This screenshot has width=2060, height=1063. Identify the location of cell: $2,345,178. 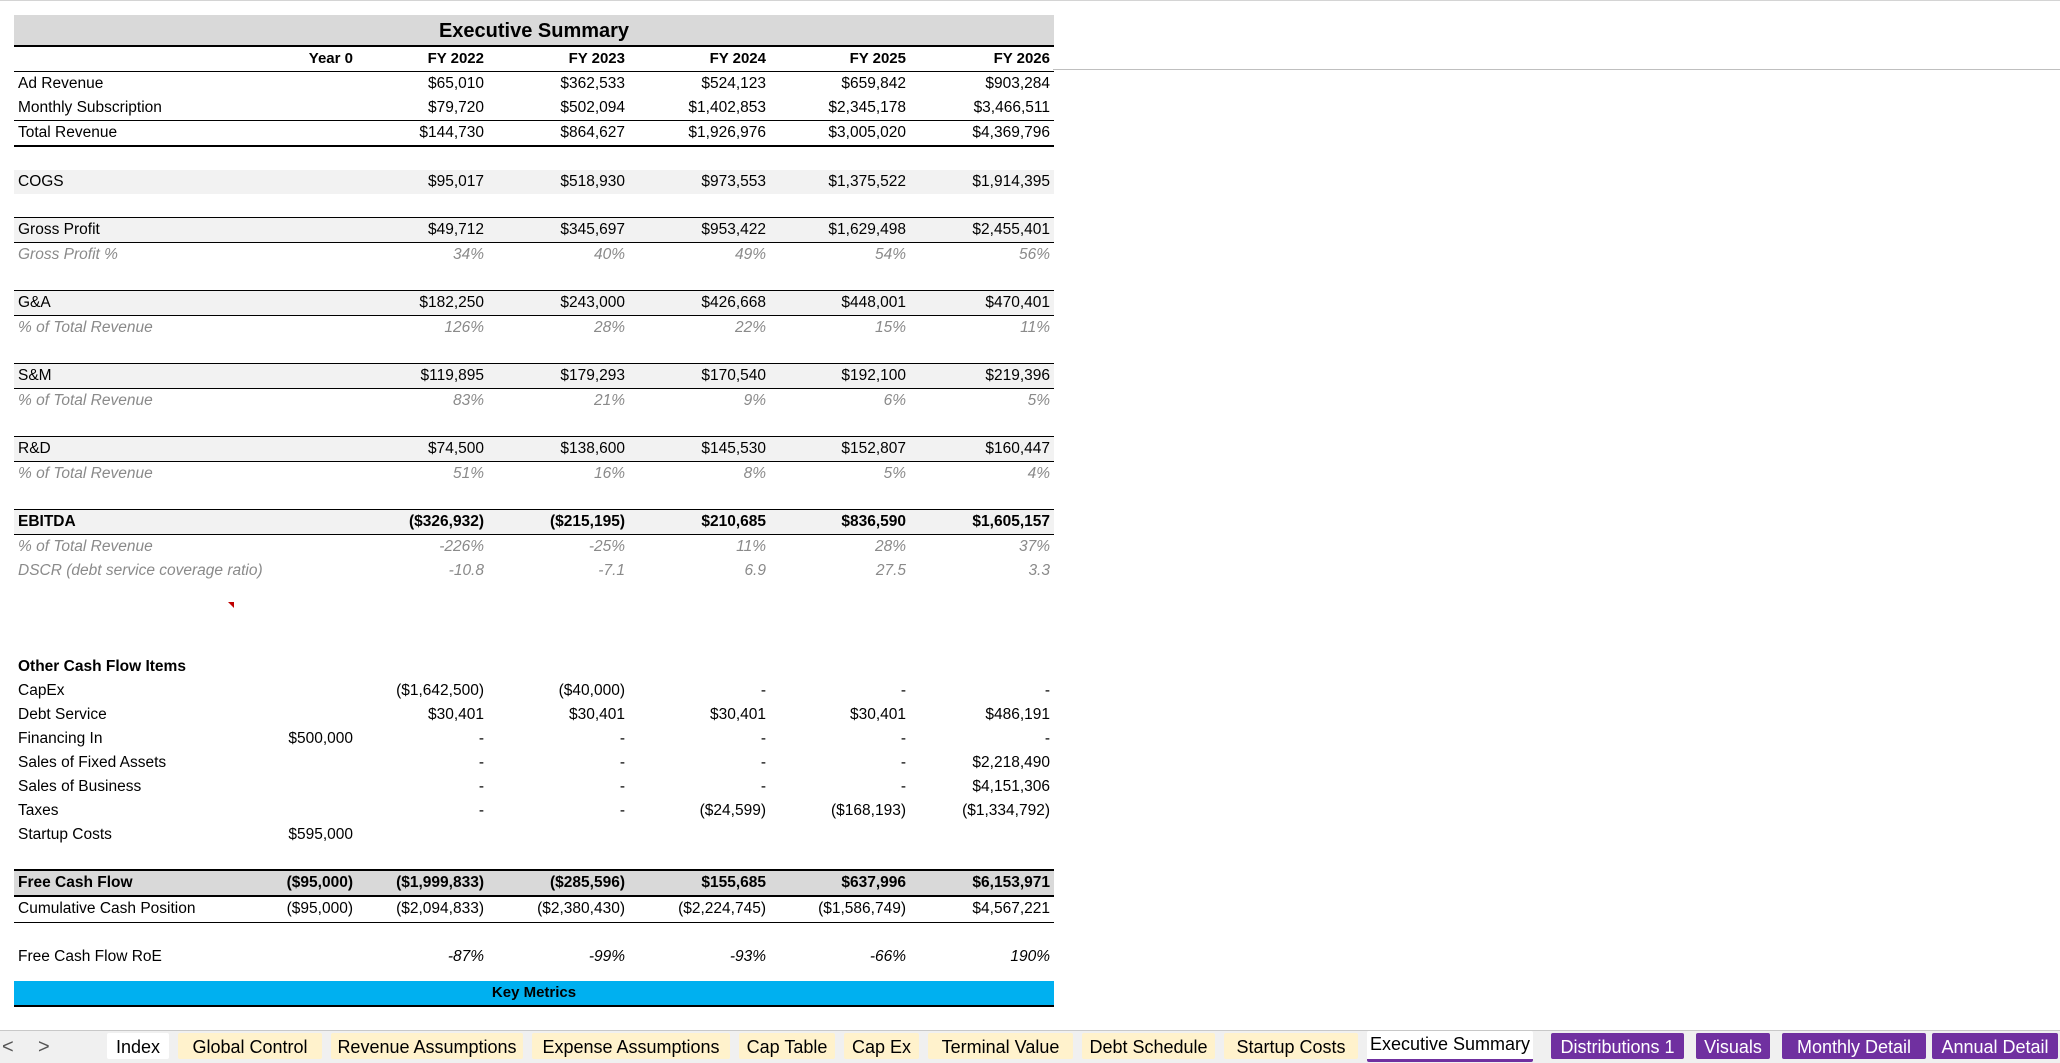
(836, 108).